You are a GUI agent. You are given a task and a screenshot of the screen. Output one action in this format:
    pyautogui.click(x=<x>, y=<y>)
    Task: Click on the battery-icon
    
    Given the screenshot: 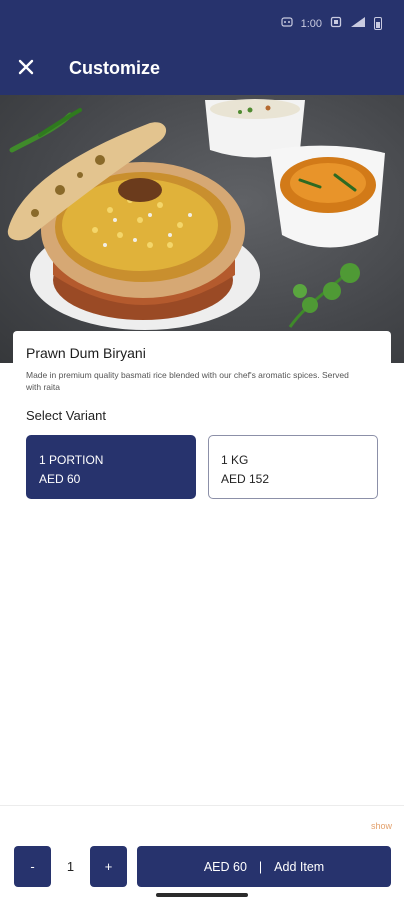 What is the action you would take?
    pyautogui.click(x=378, y=23)
    